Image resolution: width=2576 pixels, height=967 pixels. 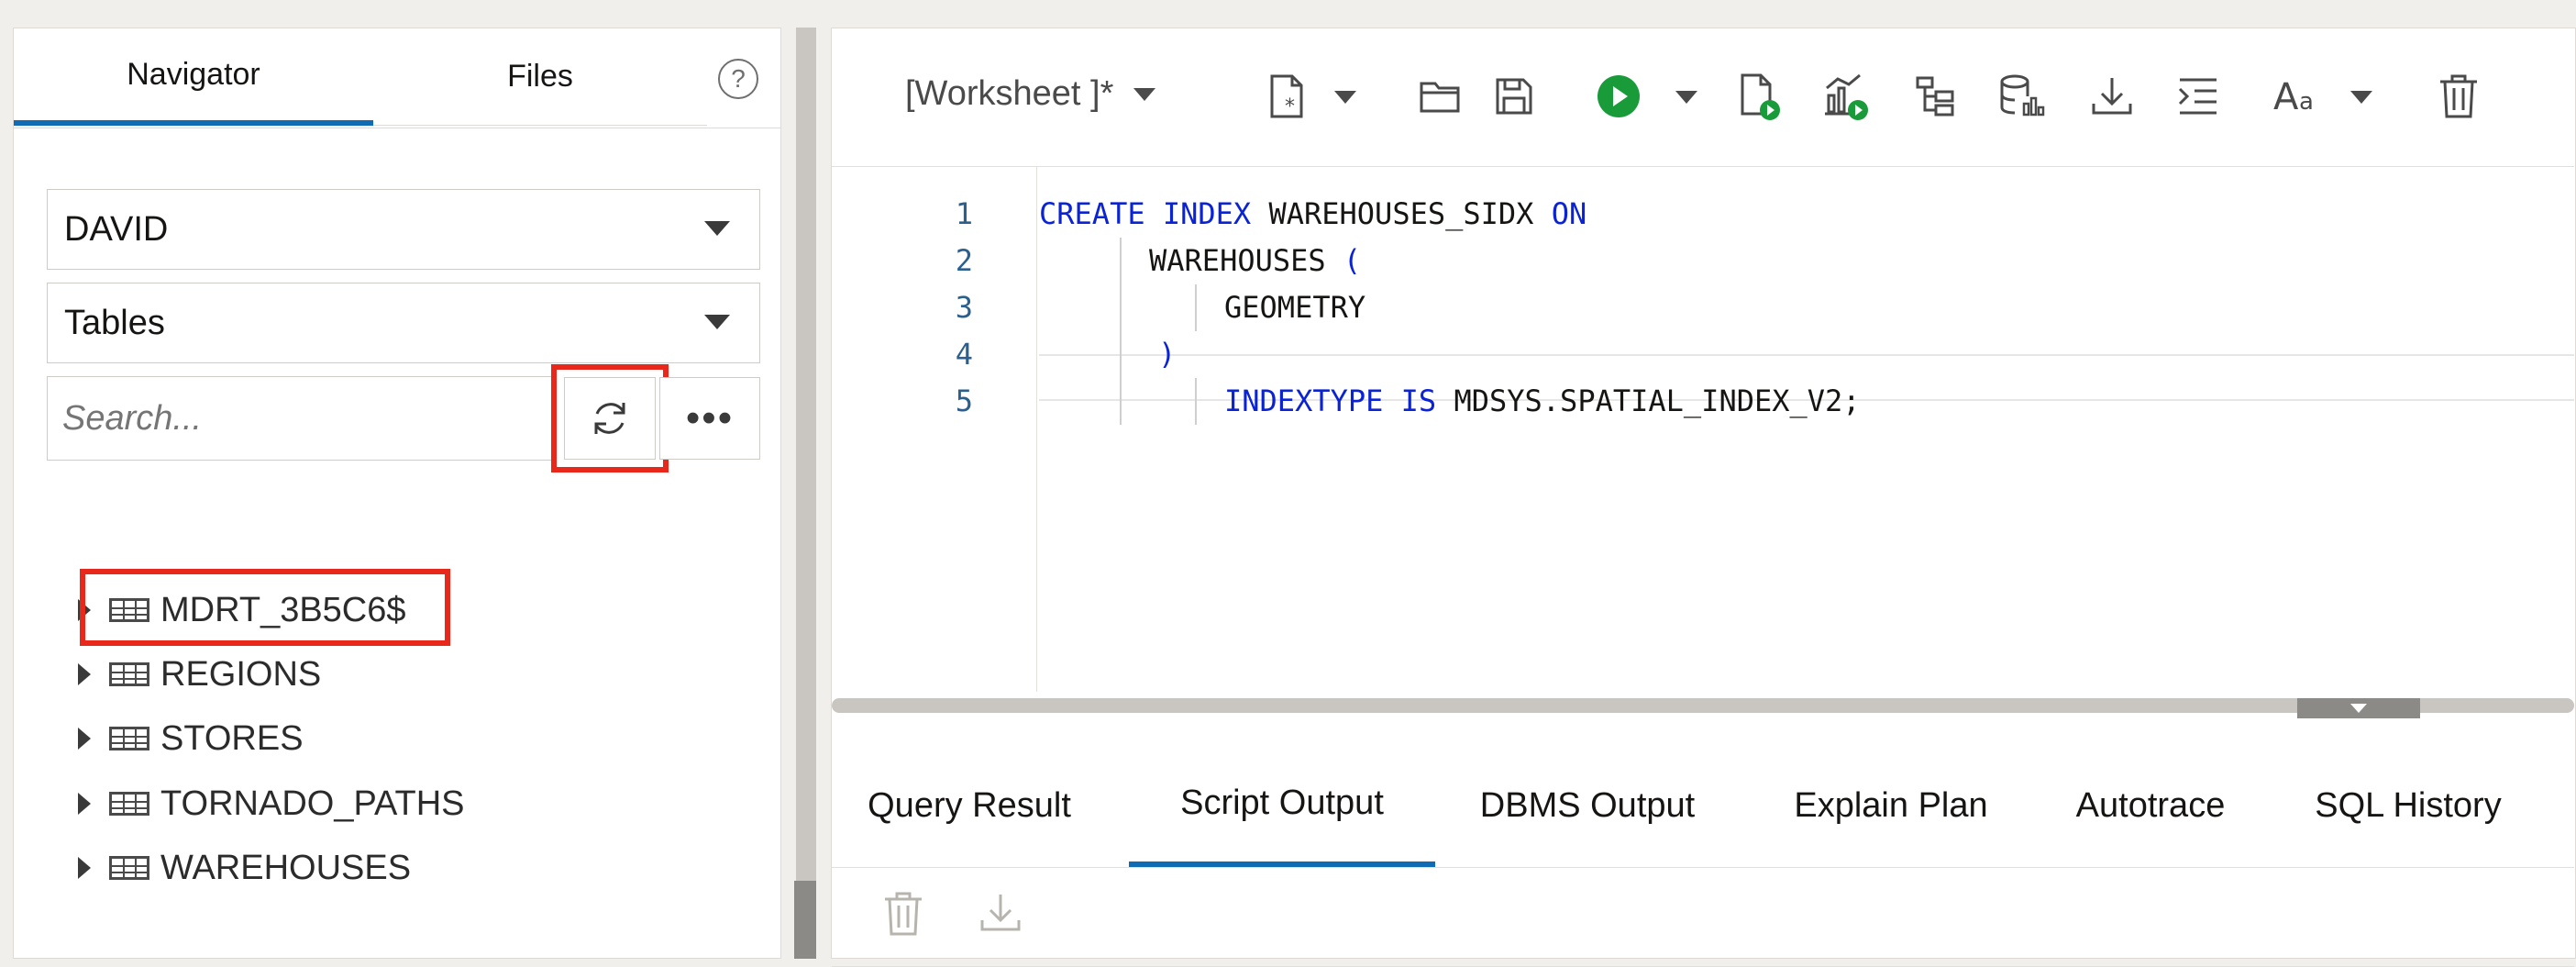 I want to click on new-file-icon: *, so click(x=1288, y=96).